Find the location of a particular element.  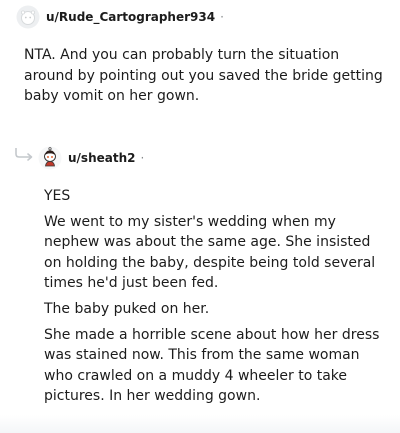

comment-author: u/sheath2 is located at coordinates (101, 158).